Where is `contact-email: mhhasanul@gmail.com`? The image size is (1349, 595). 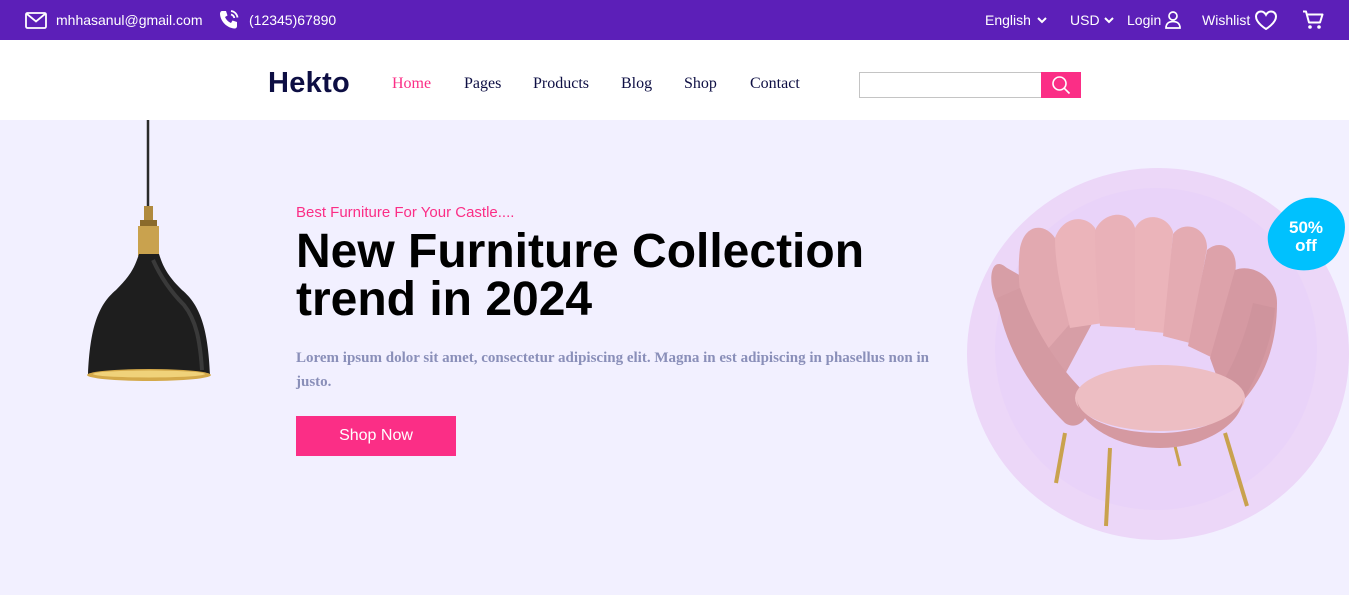
contact-email: mhhasanul@gmail.com is located at coordinates (114, 20).